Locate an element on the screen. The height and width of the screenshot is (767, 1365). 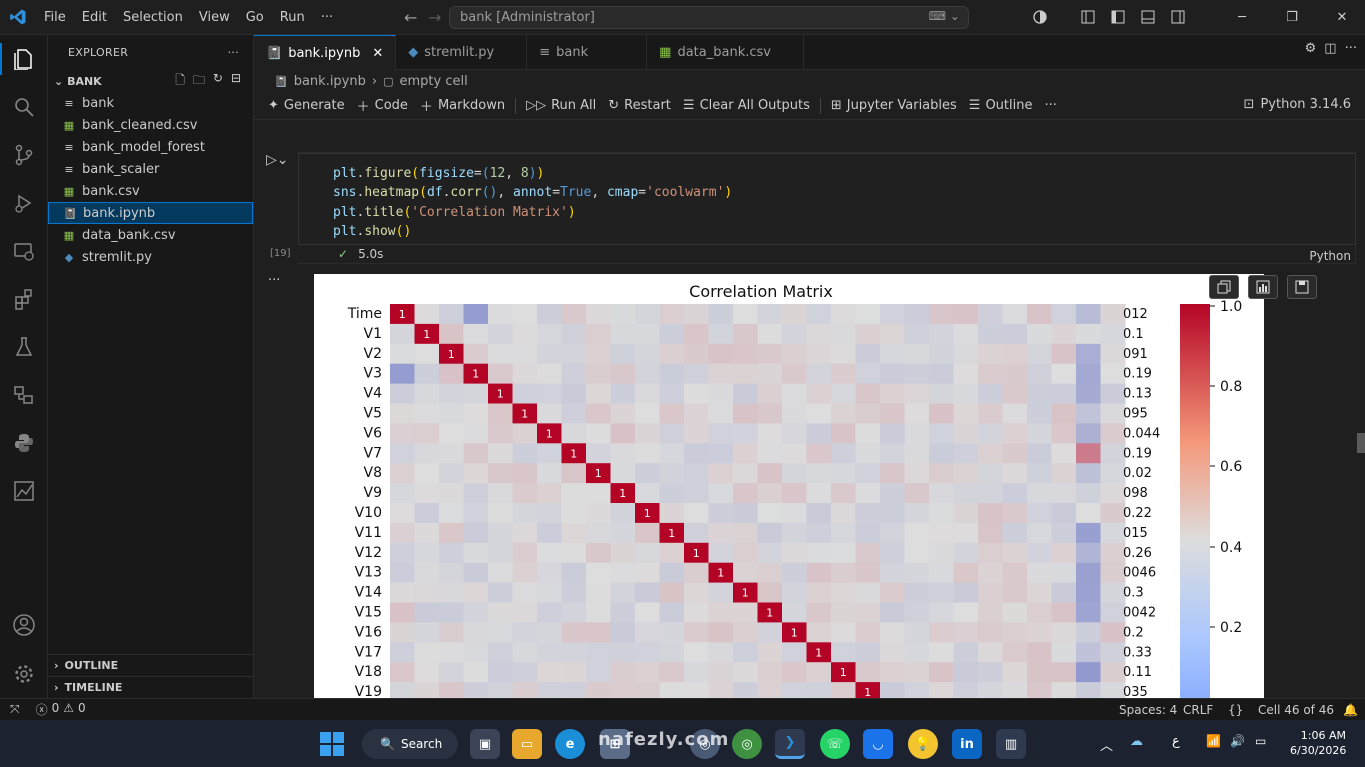
explorer-file-item: 📓 bank.ipynb is located at coordinates (150, 213).